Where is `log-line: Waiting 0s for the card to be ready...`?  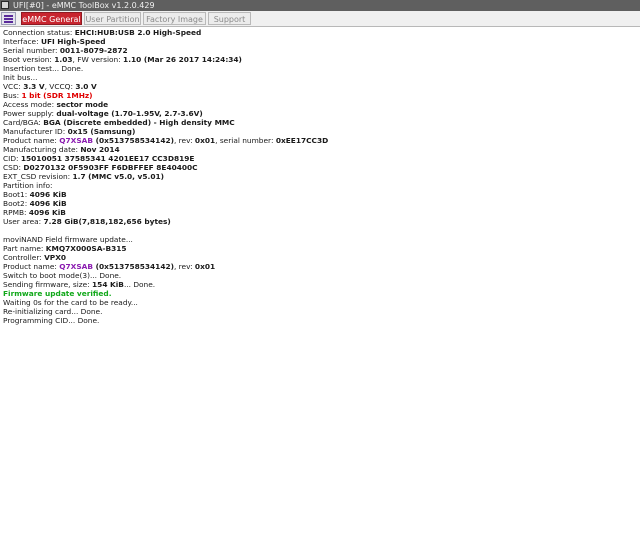
log-line: Waiting 0s for the card to be ready... is located at coordinates (70, 302).